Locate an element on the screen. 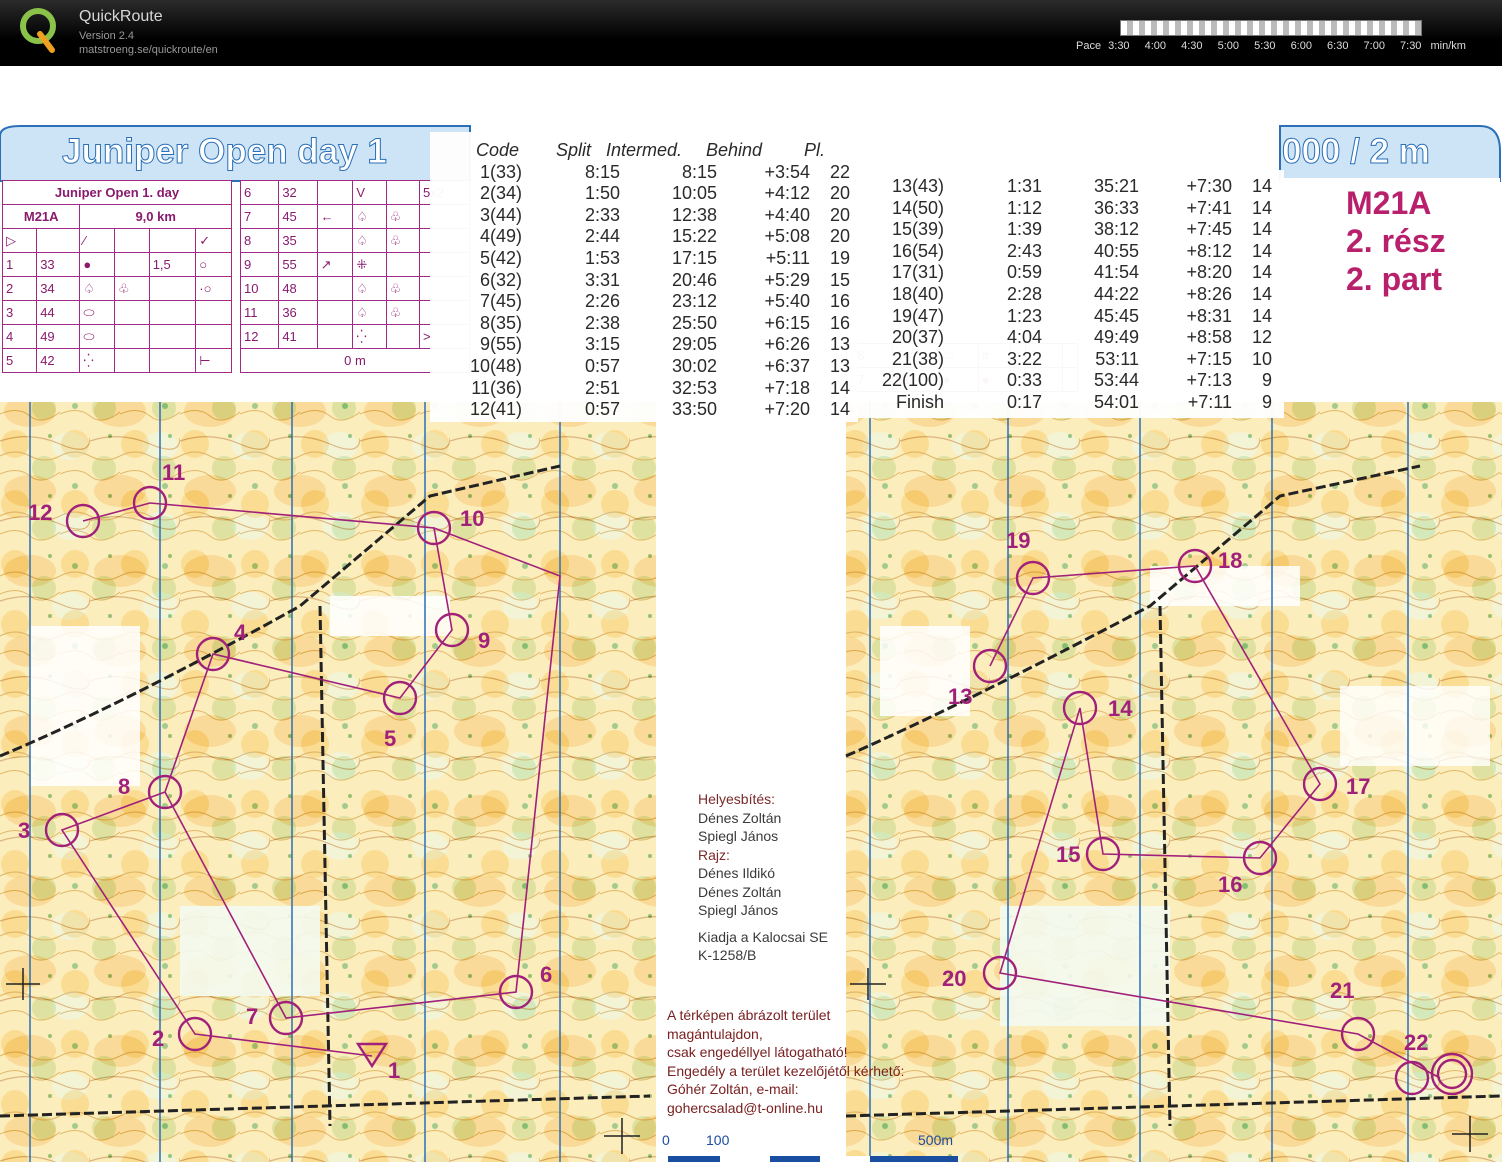  control-number-label: 13 is located at coordinates (960, 696).